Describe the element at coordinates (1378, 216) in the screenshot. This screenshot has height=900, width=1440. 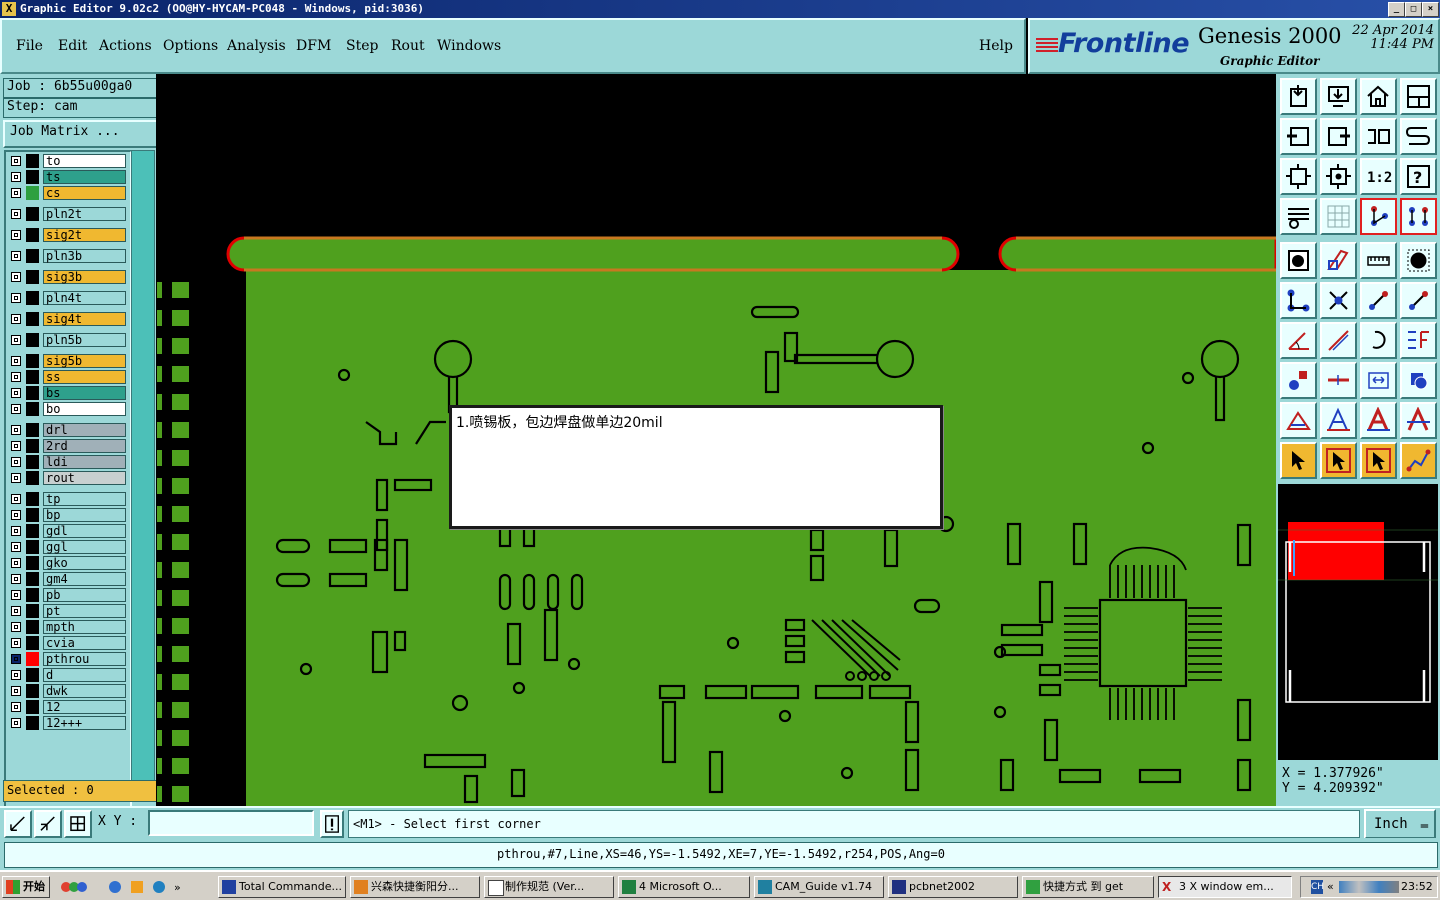
I see `net-view-icon` at that location.